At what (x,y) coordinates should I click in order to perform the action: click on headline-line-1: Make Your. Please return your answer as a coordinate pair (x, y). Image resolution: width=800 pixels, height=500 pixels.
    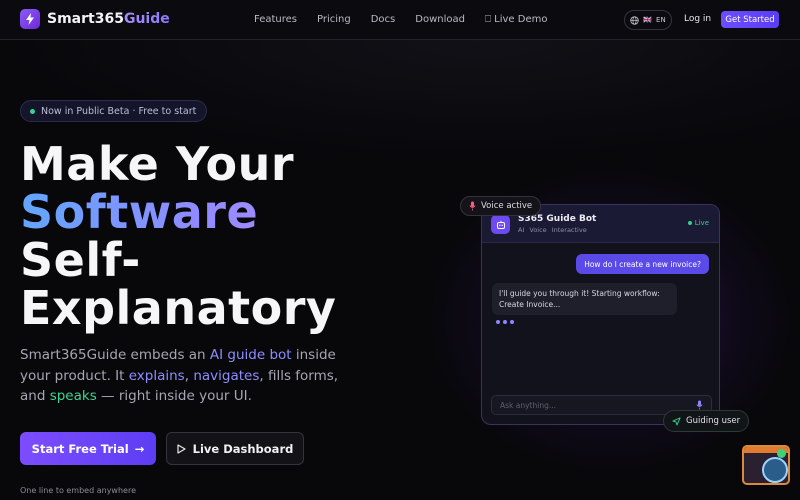
    Looking at the image, I should click on (157, 164).